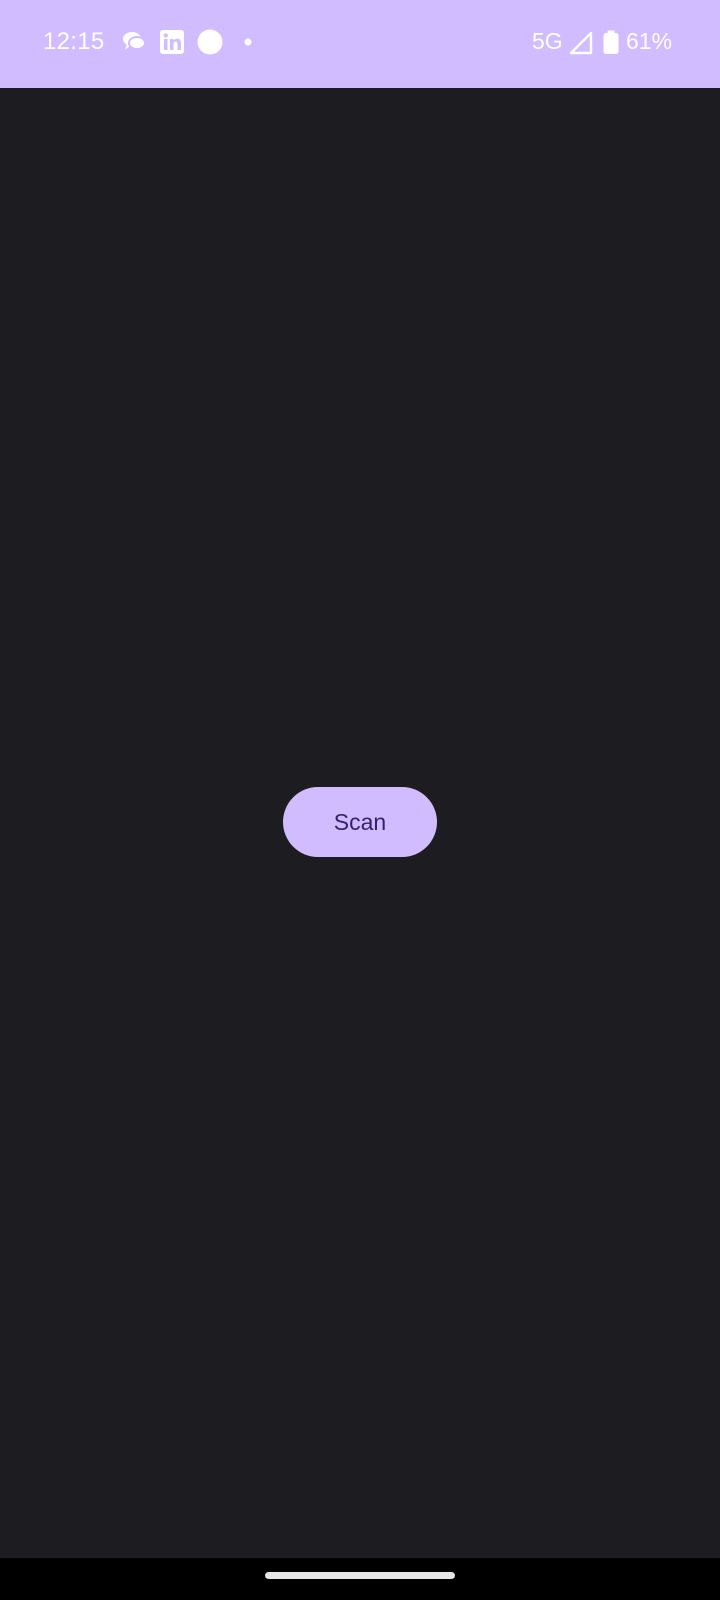 This screenshot has width=720, height=1600. What do you see at coordinates (360, 1575) in the screenshot?
I see `home-handle-icon` at bounding box center [360, 1575].